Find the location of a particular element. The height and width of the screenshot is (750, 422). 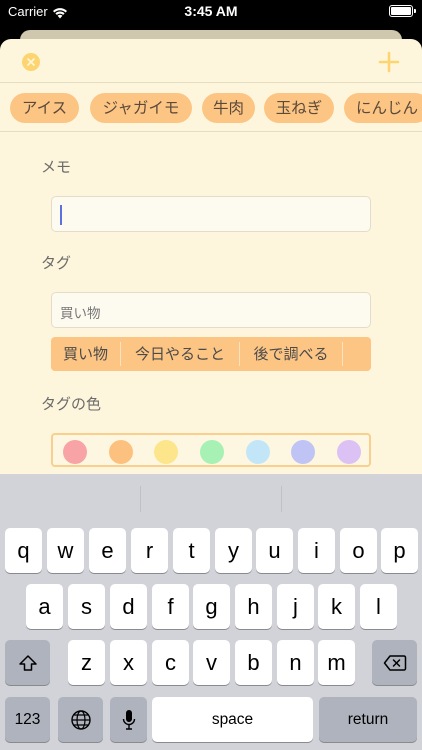

numbers-key: 123 is located at coordinates (27, 719).